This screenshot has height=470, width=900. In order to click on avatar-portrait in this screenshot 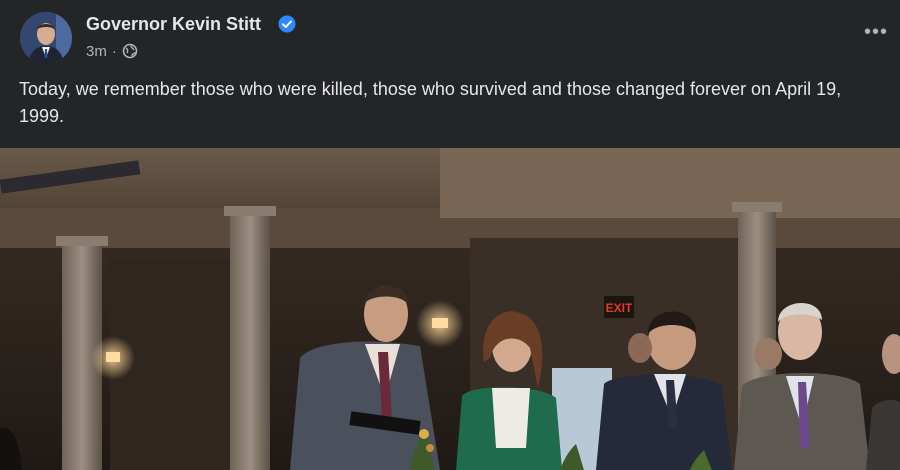, I will do `click(46, 38)`.